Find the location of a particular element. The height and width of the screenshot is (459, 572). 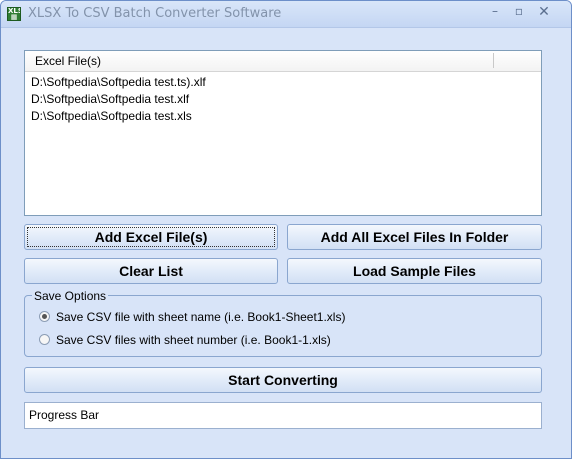

load-sample-files-button: Load Sample Files is located at coordinates (414, 271).